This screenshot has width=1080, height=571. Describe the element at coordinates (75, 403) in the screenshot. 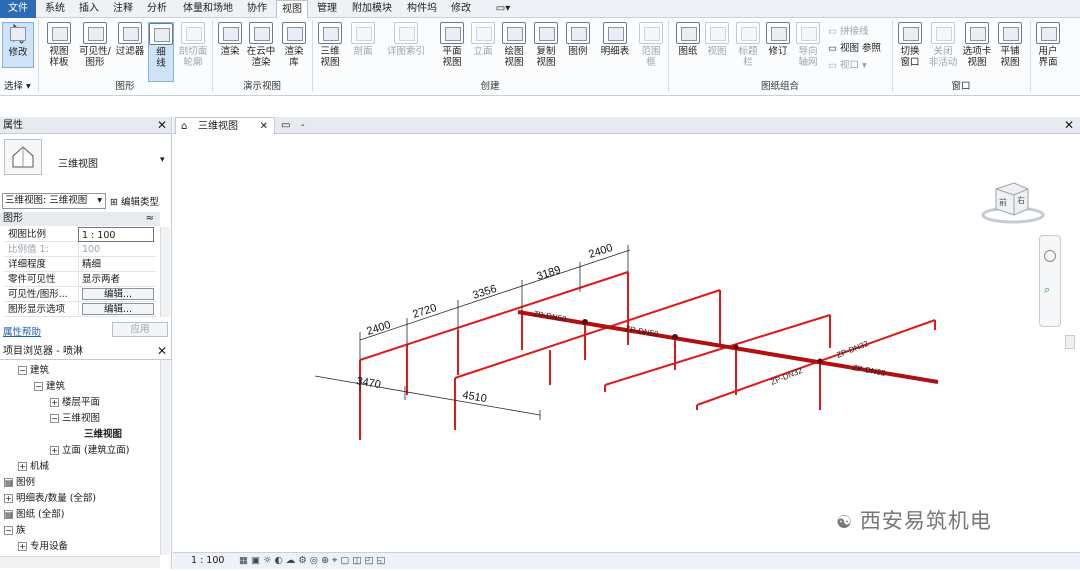

I see `tree-item: + 楼层平面` at that location.